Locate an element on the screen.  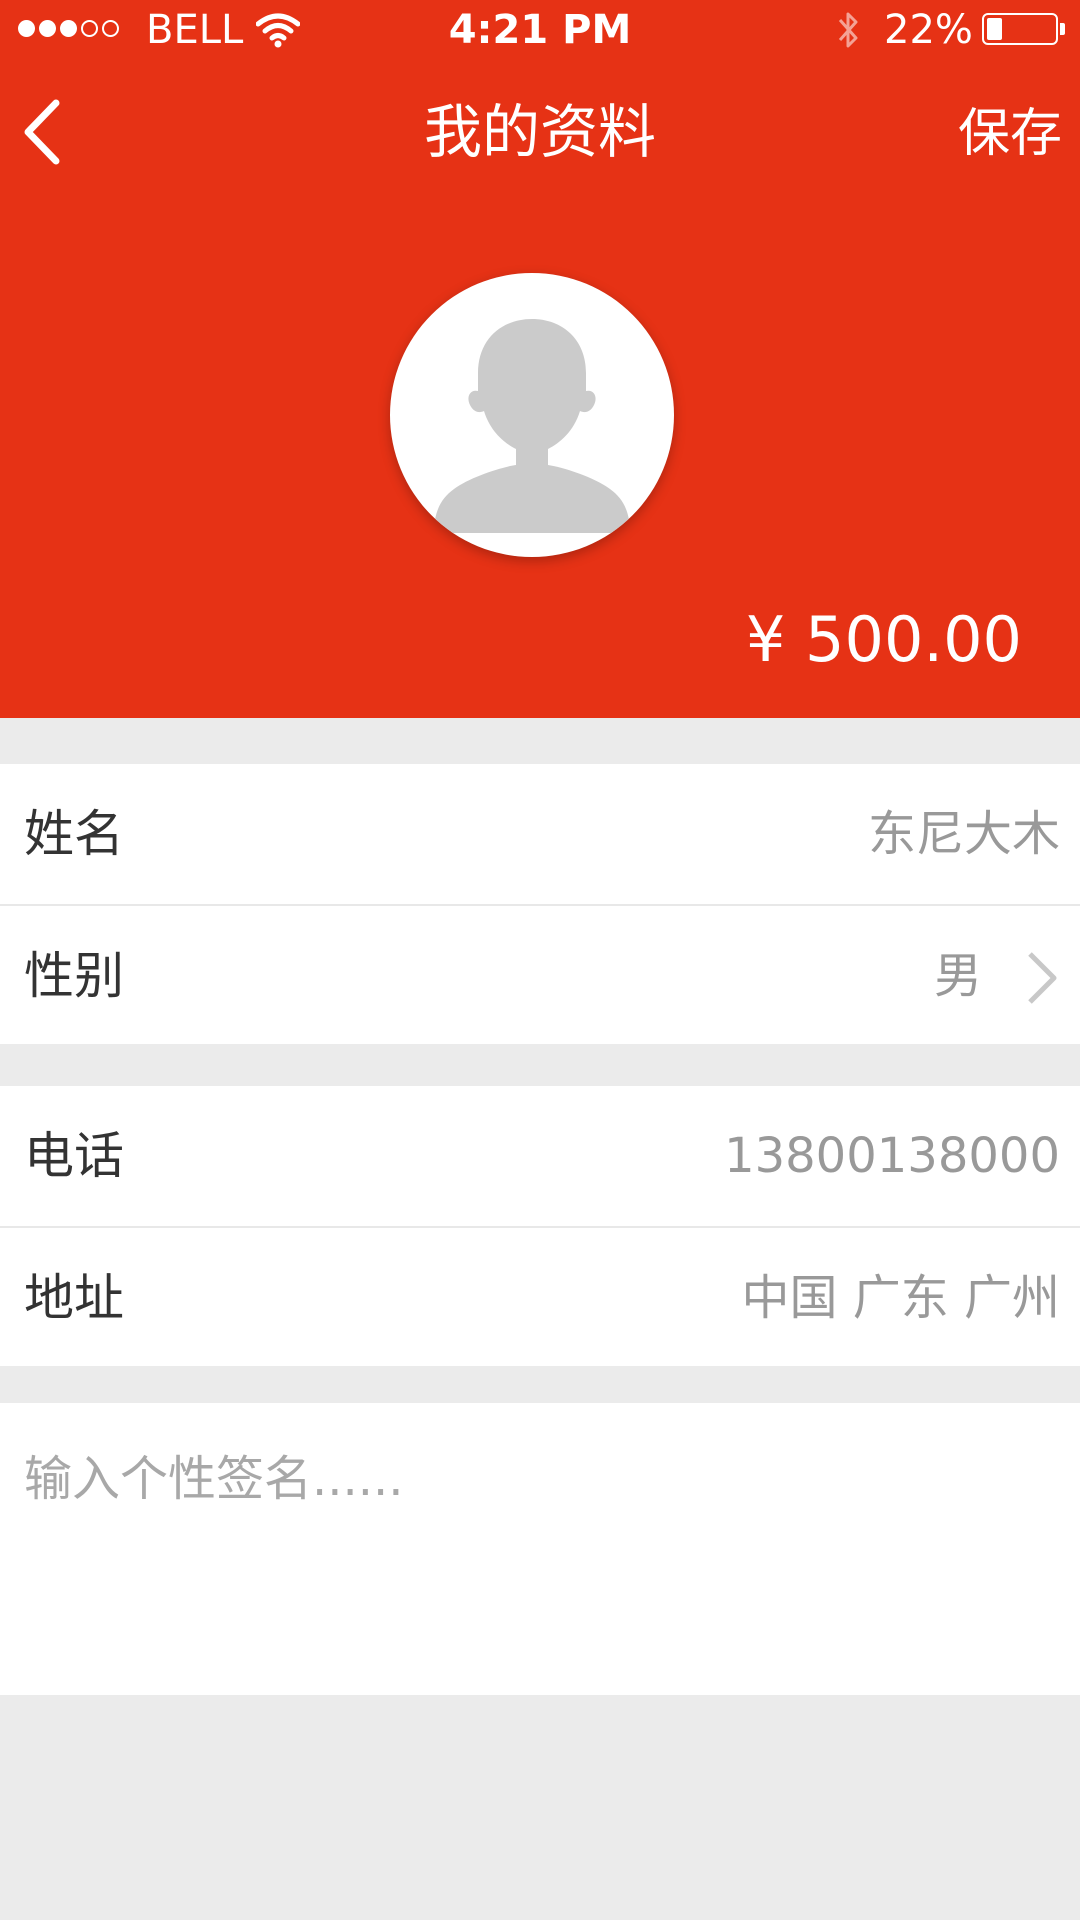
avatar is located at coordinates (532, 415).